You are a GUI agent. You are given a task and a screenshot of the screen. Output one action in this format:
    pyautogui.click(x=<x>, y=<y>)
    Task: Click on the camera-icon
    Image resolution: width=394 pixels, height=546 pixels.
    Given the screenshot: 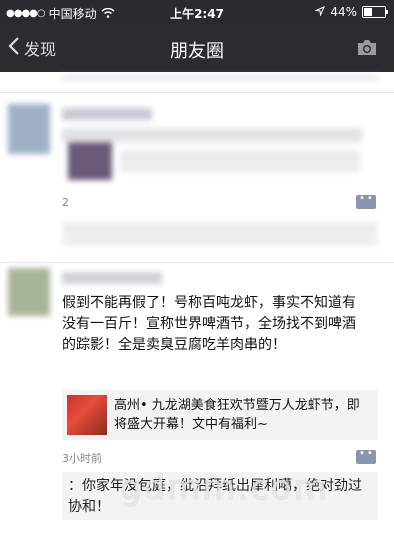 What is the action you would take?
    pyautogui.click(x=367, y=50)
    